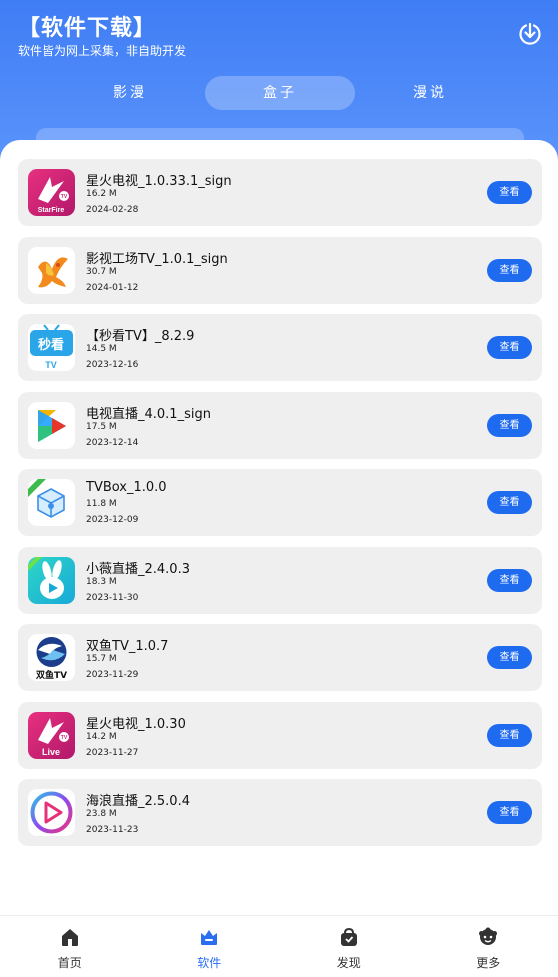  I want to click on app-size: 14.2 M, so click(101, 736).